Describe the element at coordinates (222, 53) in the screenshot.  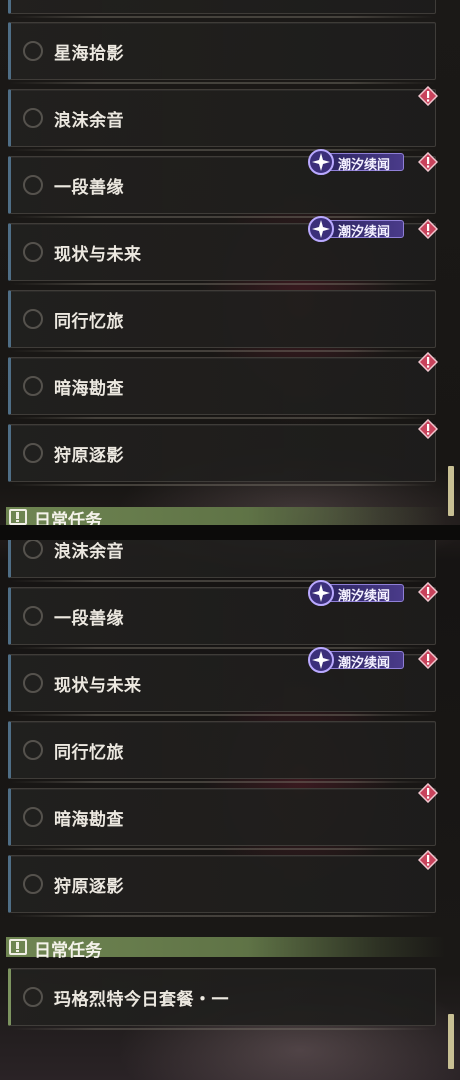
I see `quest-card: 星海拾影` at that location.